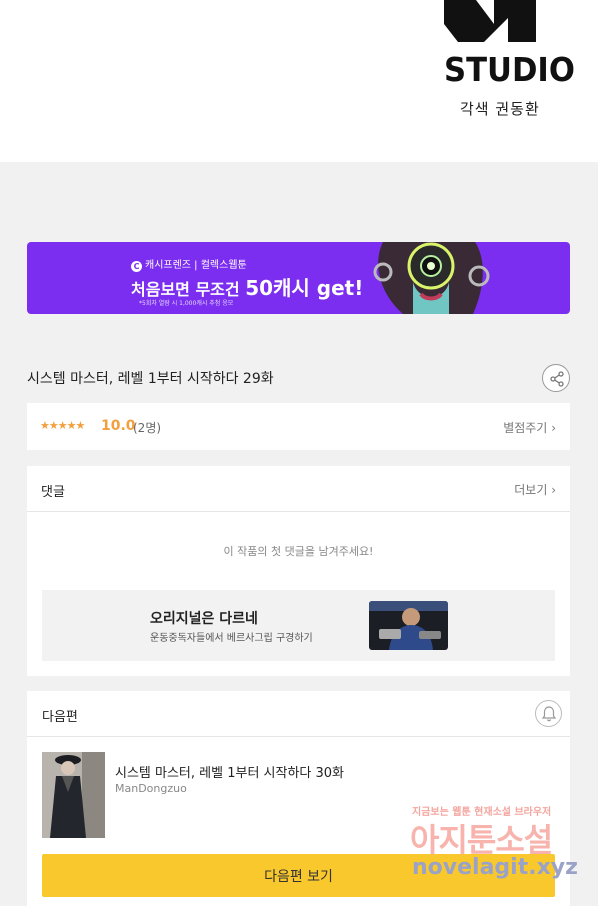 The image size is (598, 906). I want to click on rating-count: (2명), so click(147, 428).